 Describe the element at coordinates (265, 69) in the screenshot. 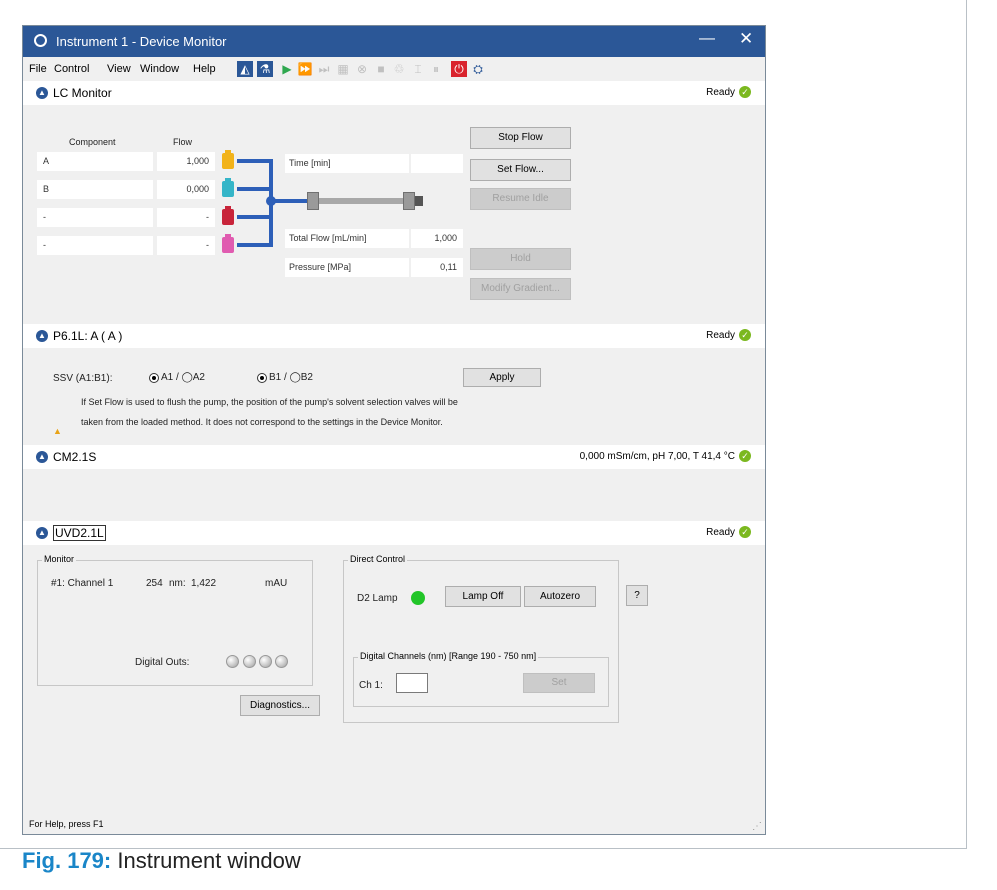

I see `method-icon: ⚗` at that location.